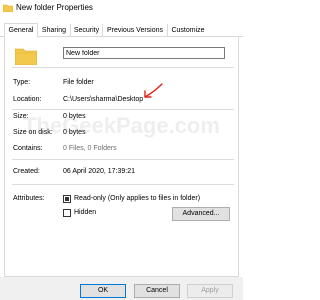 The image size is (320, 300). I want to click on location-value: C:\Users\sharma\Desktop, so click(103, 99).